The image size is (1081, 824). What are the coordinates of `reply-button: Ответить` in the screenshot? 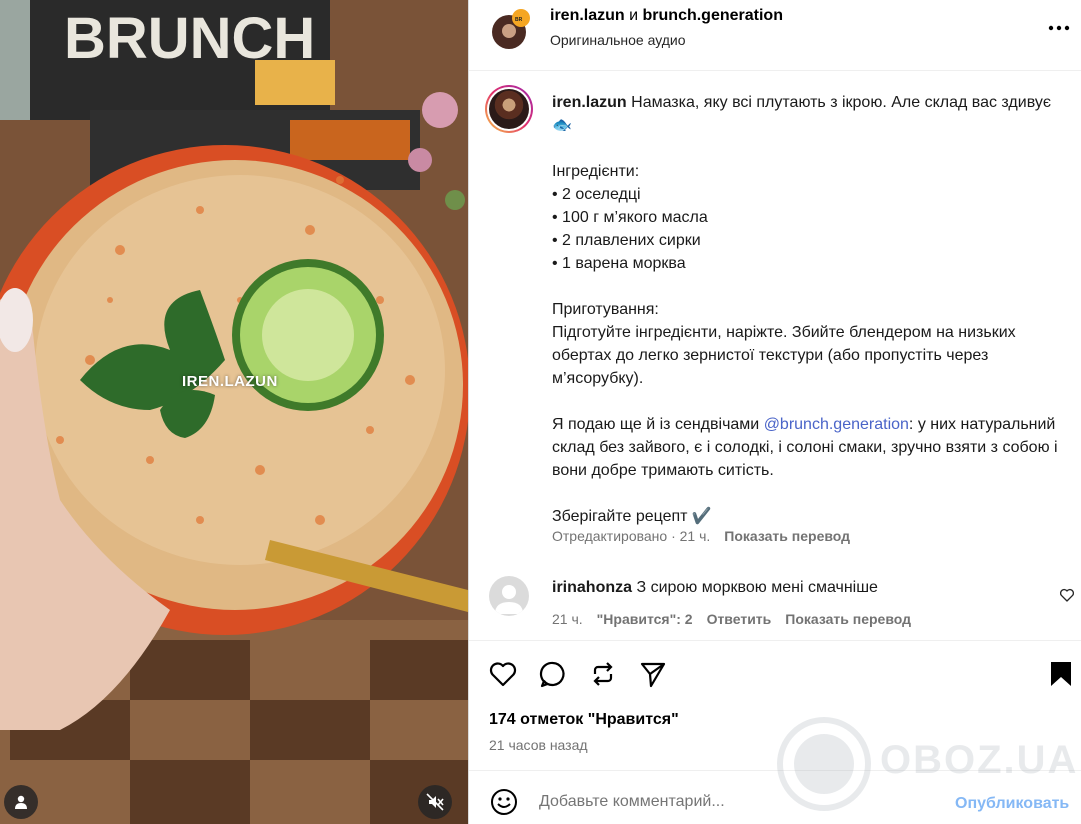 It's located at (739, 619).